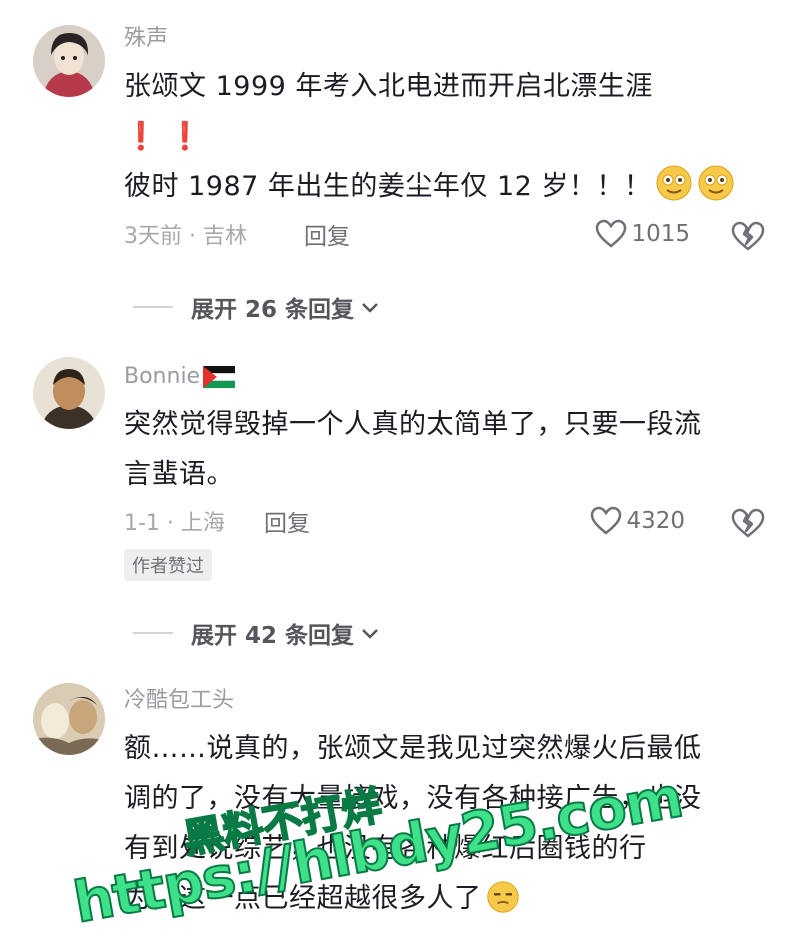 This screenshot has height=936, width=800. Describe the element at coordinates (660, 234) in the screenshot. I see `like-count: 1015` at that location.